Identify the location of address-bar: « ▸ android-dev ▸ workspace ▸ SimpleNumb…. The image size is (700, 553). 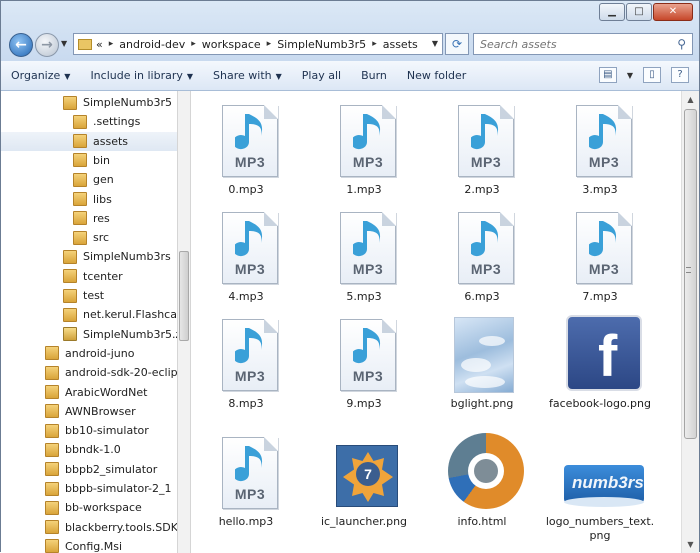
(258, 44).